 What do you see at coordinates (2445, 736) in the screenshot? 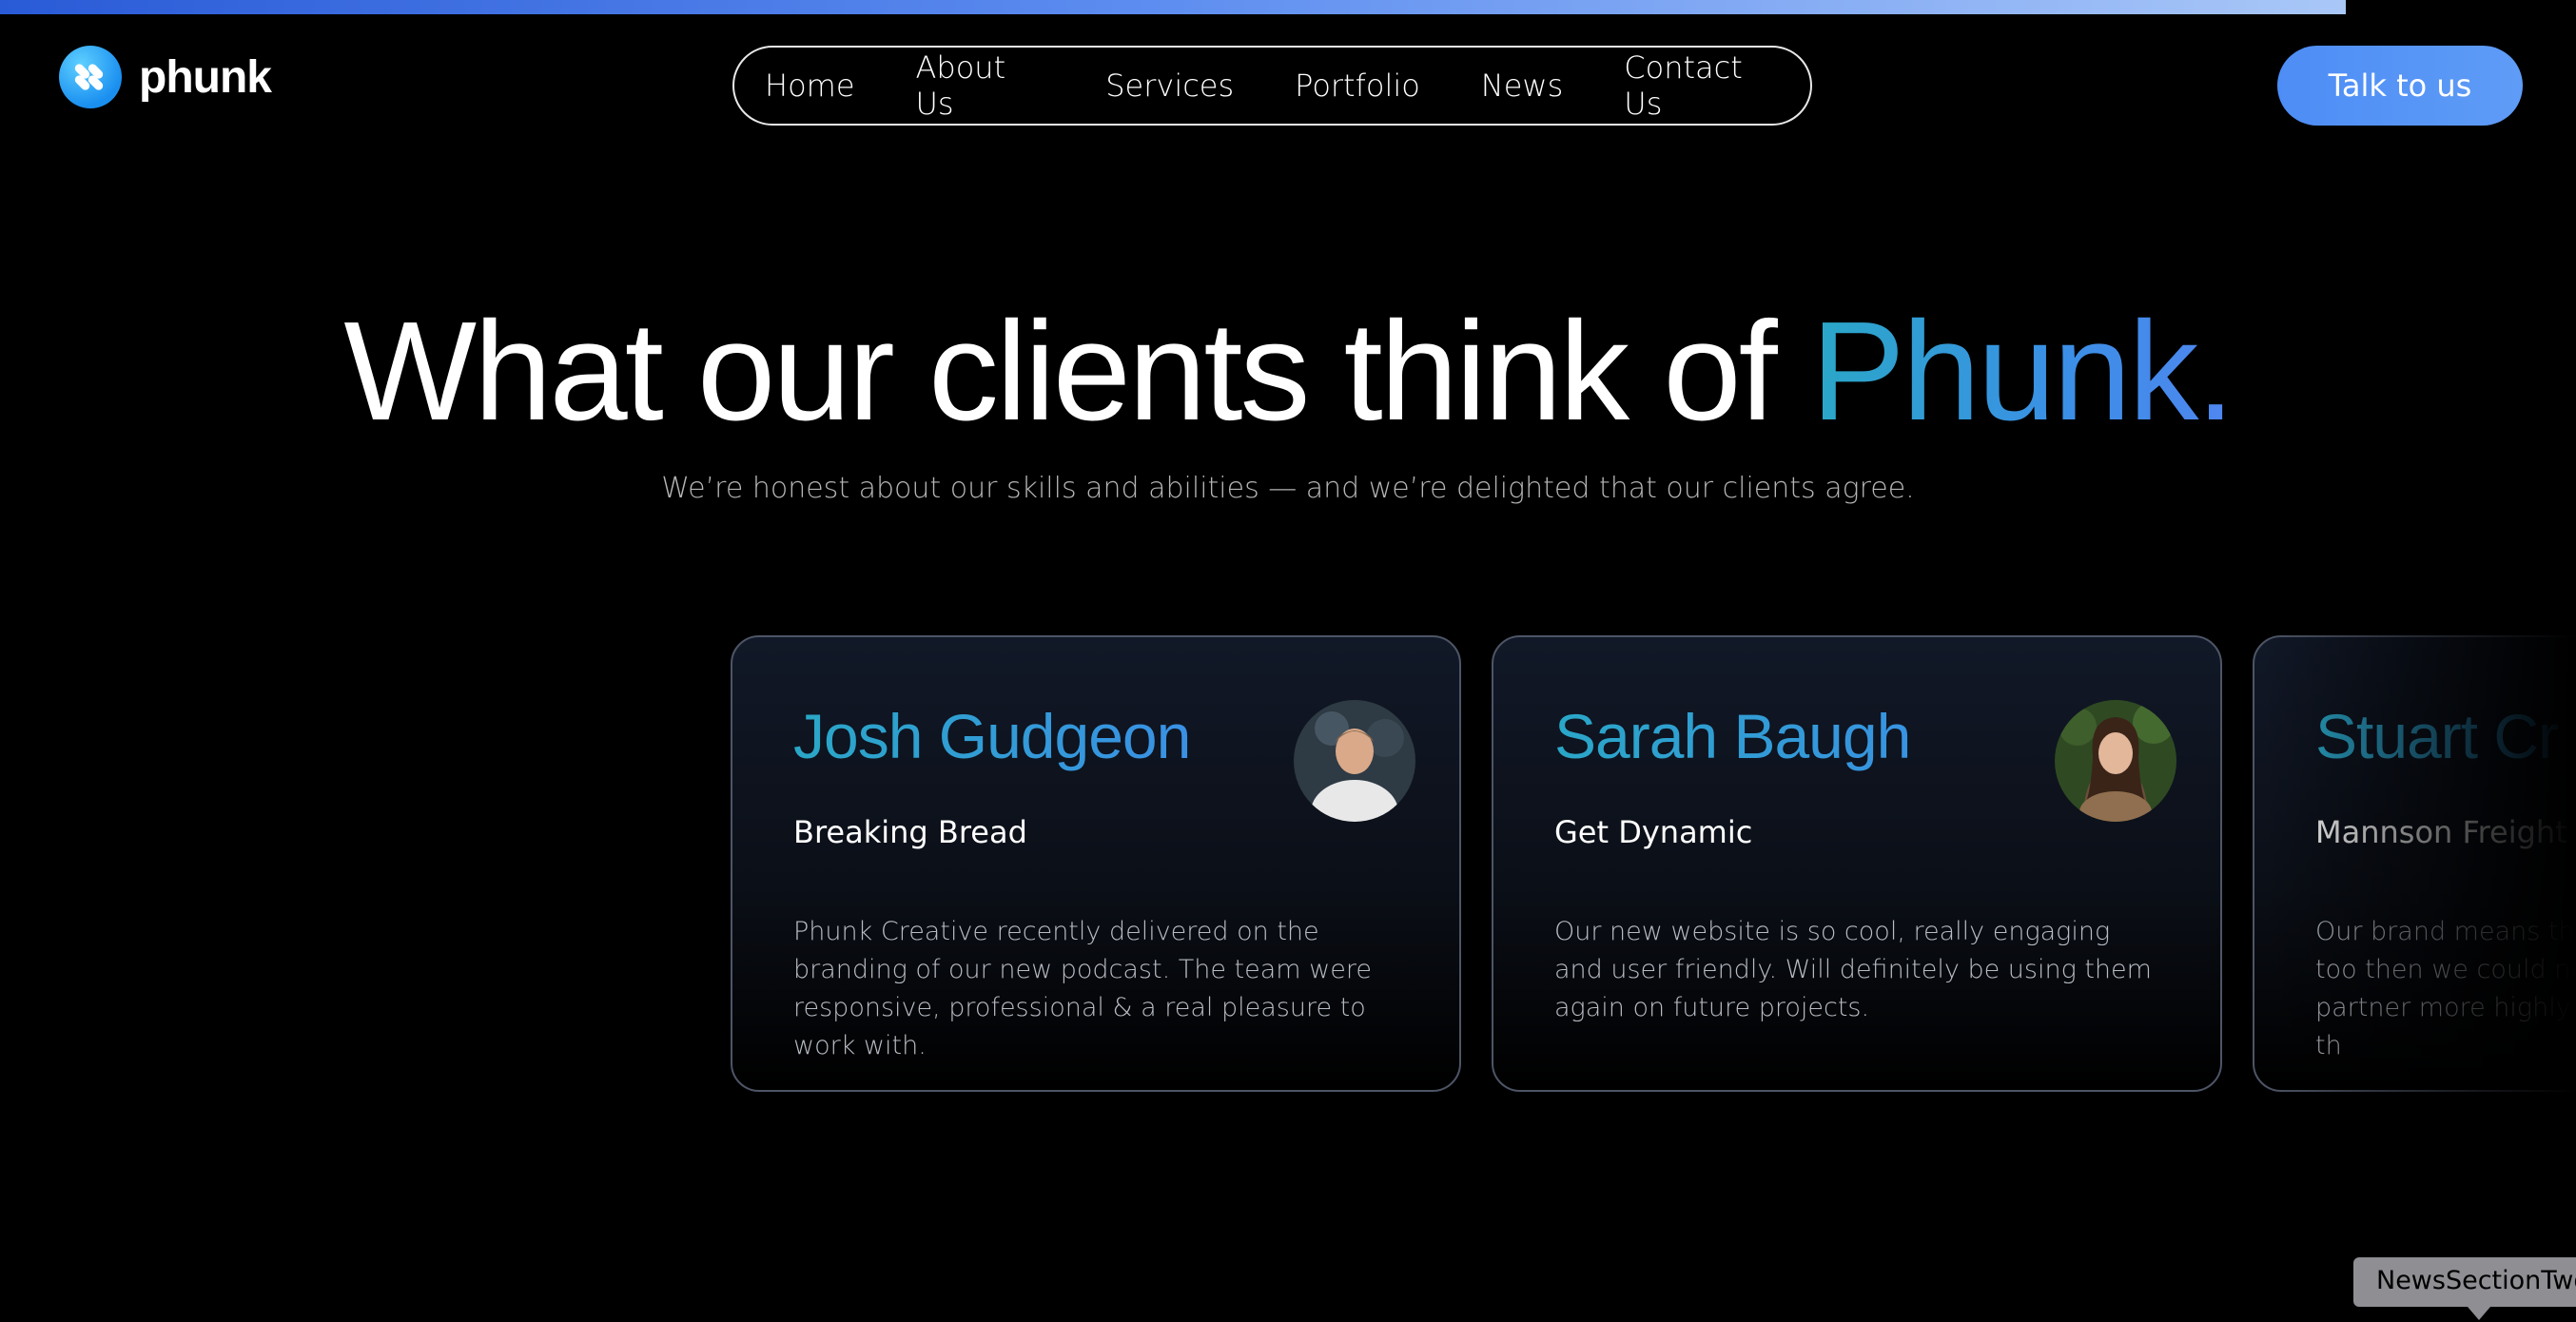
I see `testimonial-name: Stuart Cr` at bounding box center [2445, 736].